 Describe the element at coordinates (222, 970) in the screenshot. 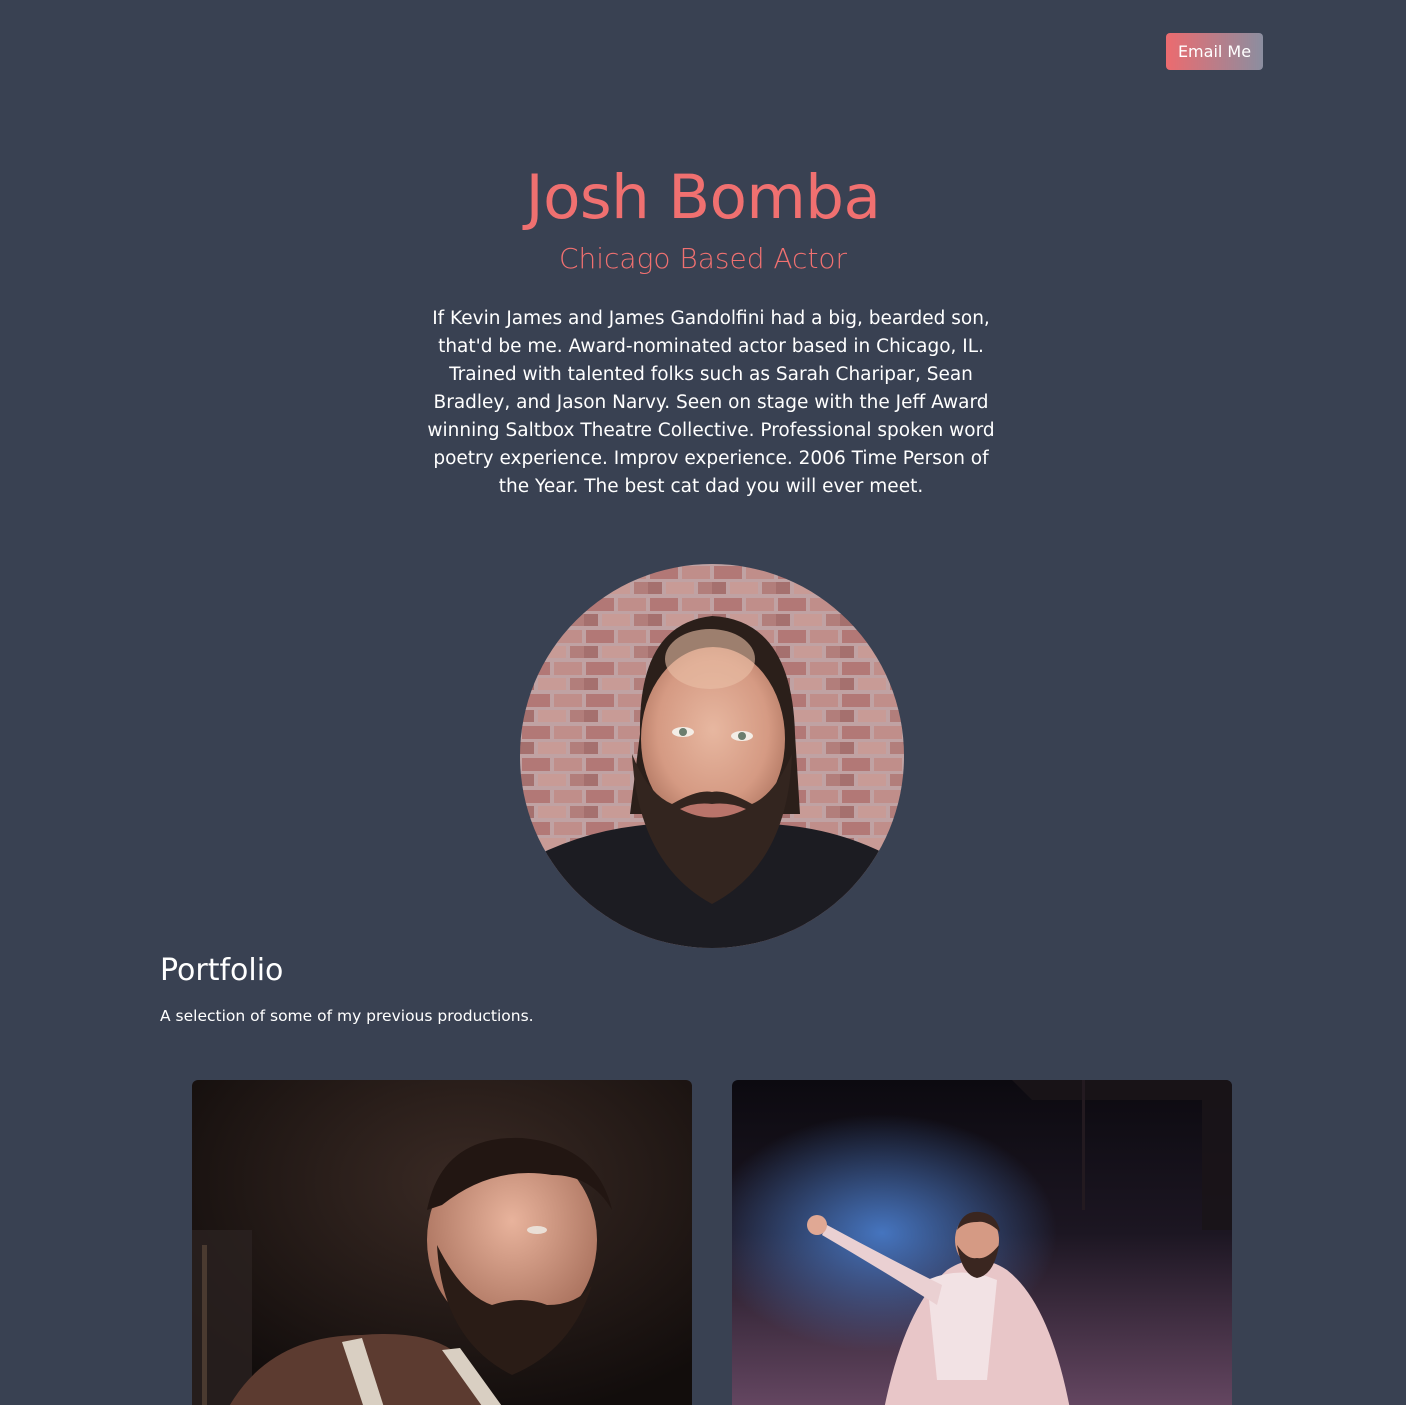

I see `portfolio-heading: Portfolio` at that location.